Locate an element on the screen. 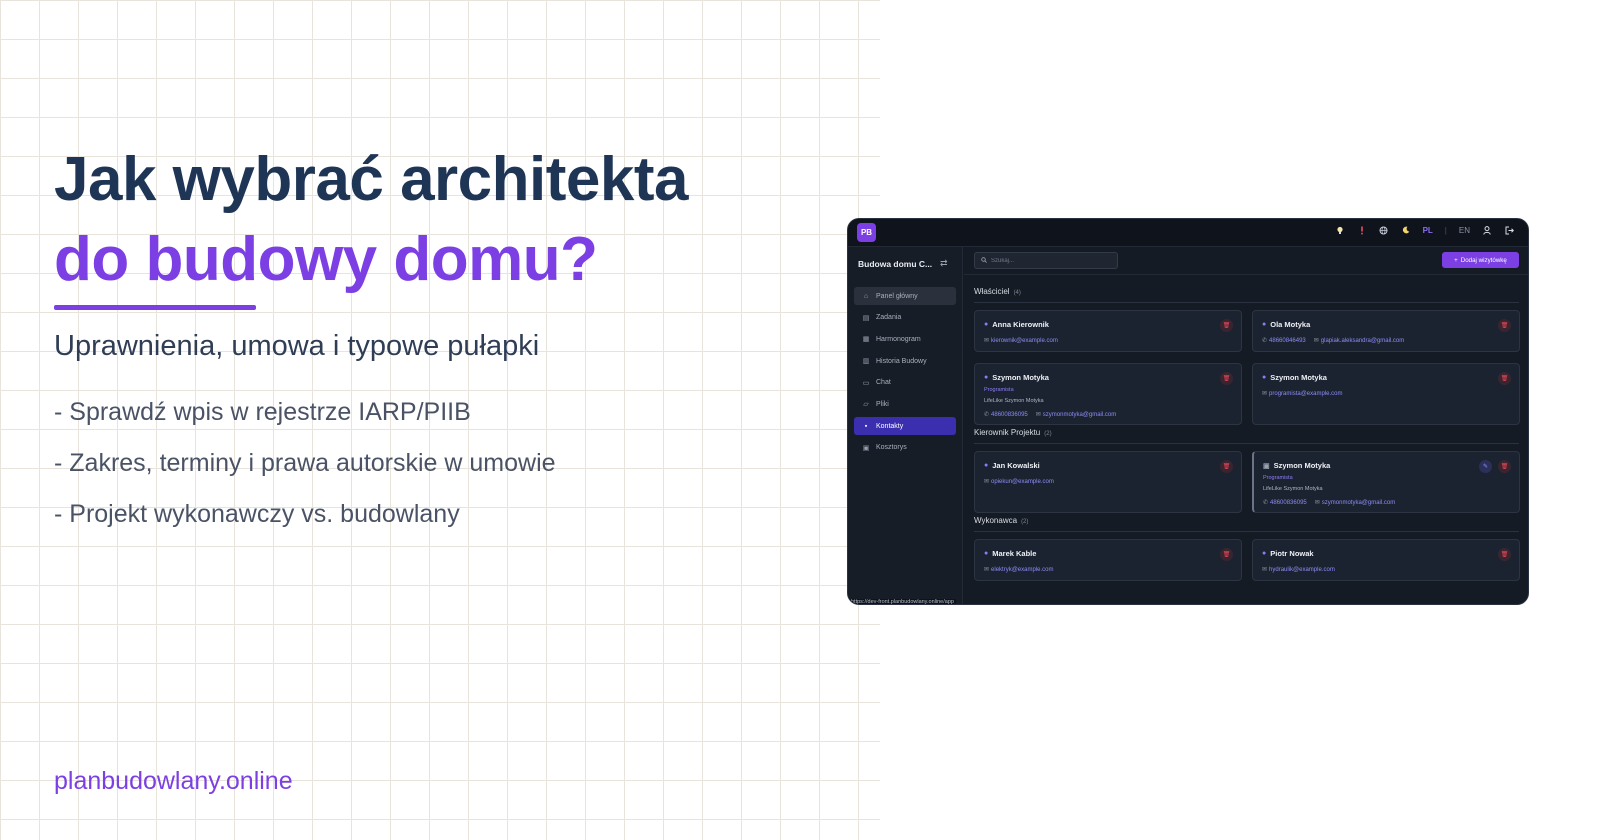  contact-card: ● Jan Kowalski ✉ opiekun@example.com 🗑 is located at coordinates (1108, 482).